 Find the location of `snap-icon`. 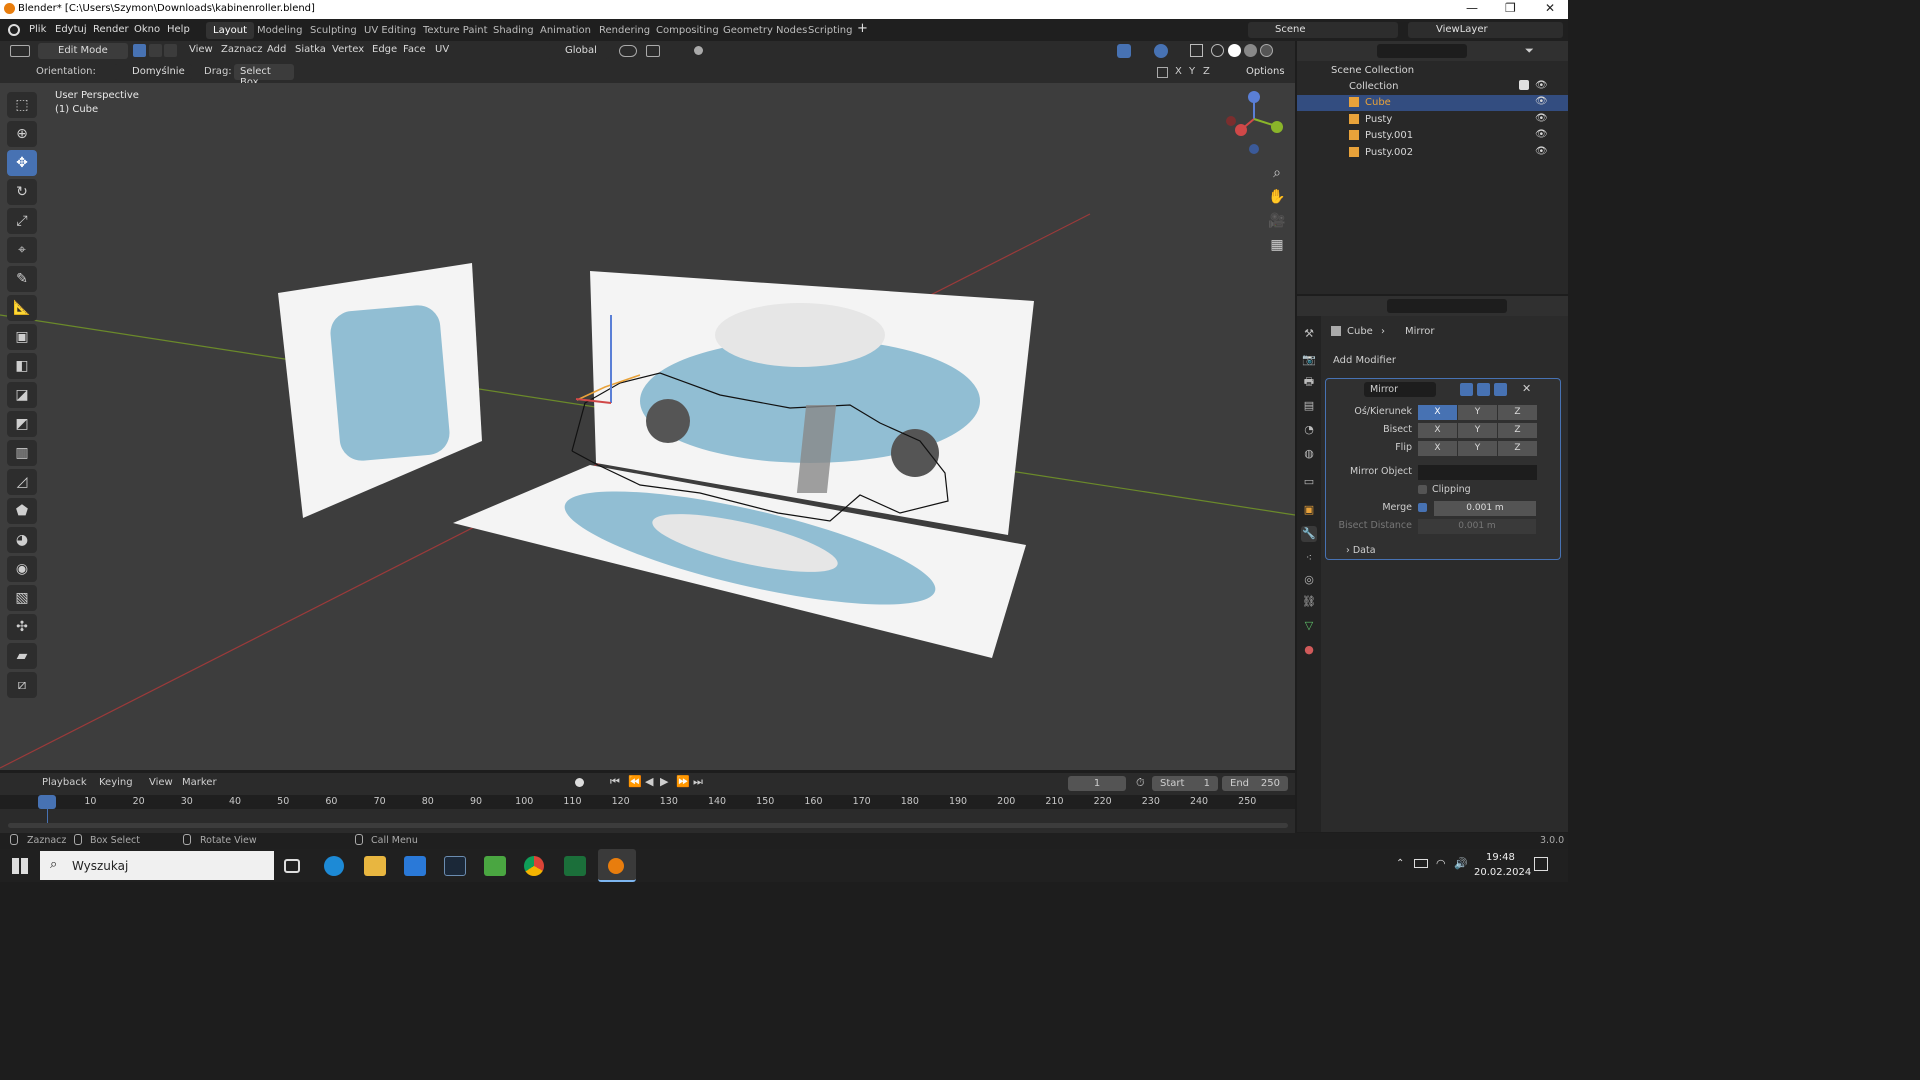

snap-icon is located at coordinates (653, 51).